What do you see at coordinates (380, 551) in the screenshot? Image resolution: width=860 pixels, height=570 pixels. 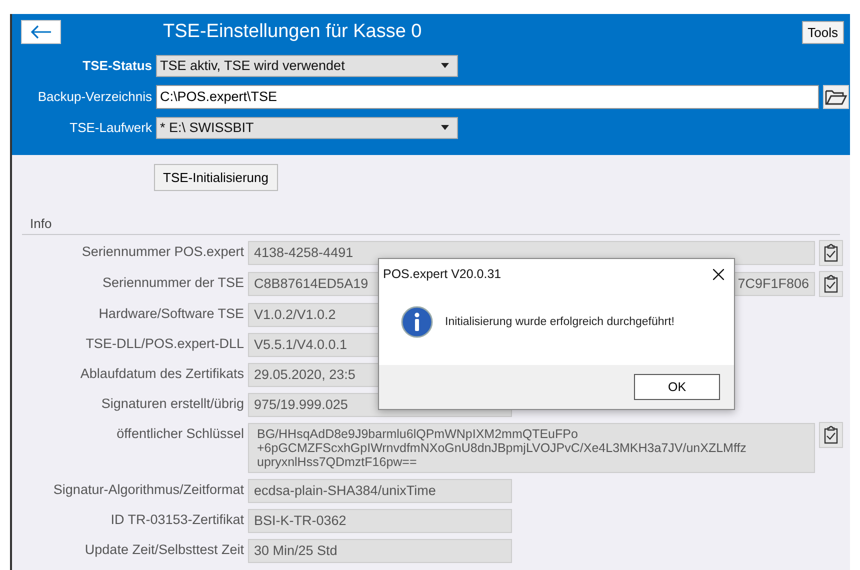 I see `value-field: 30 Min/25 Std` at bounding box center [380, 551].